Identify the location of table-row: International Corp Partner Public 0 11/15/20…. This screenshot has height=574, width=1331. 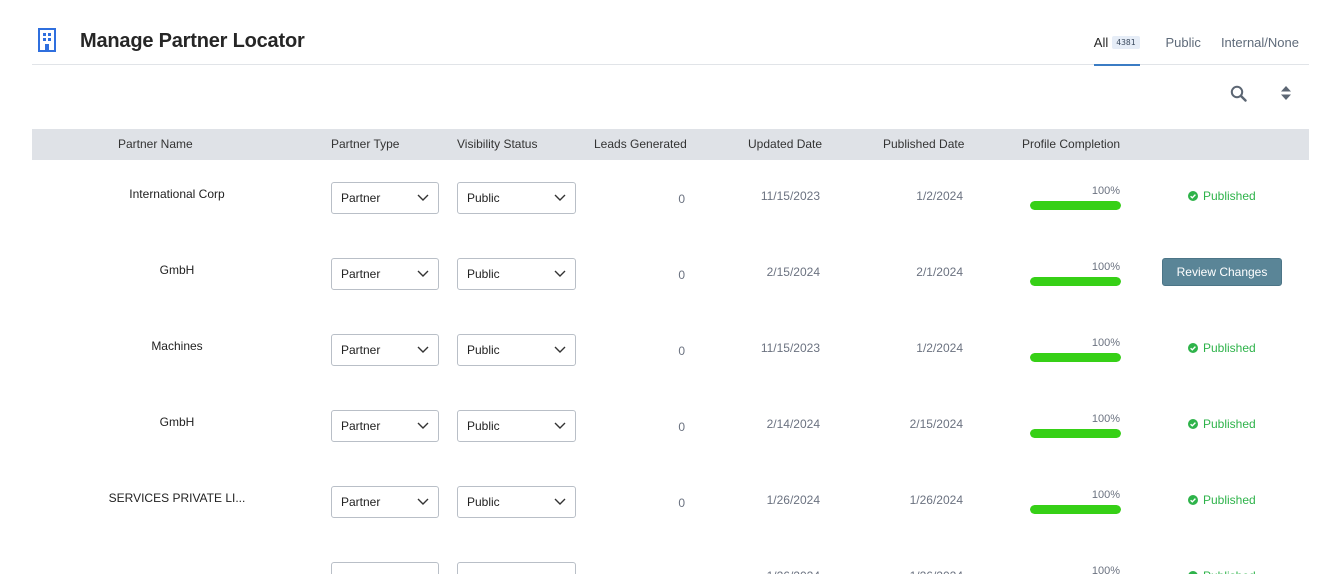
(670, 198).